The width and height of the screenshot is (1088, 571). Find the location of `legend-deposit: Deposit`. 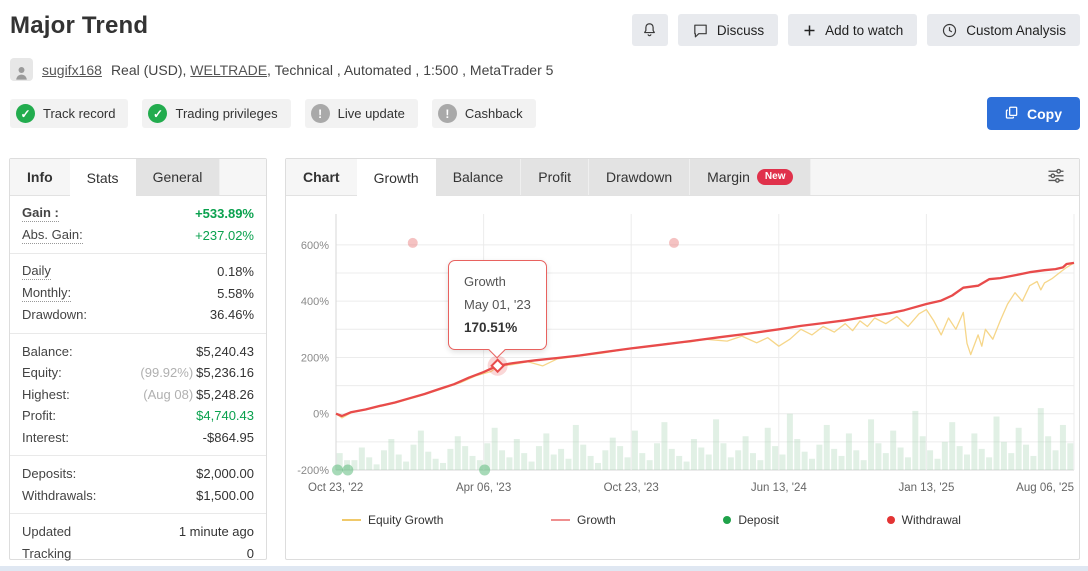

legend-deposit: Deposit is located at coordinates (751, 520).